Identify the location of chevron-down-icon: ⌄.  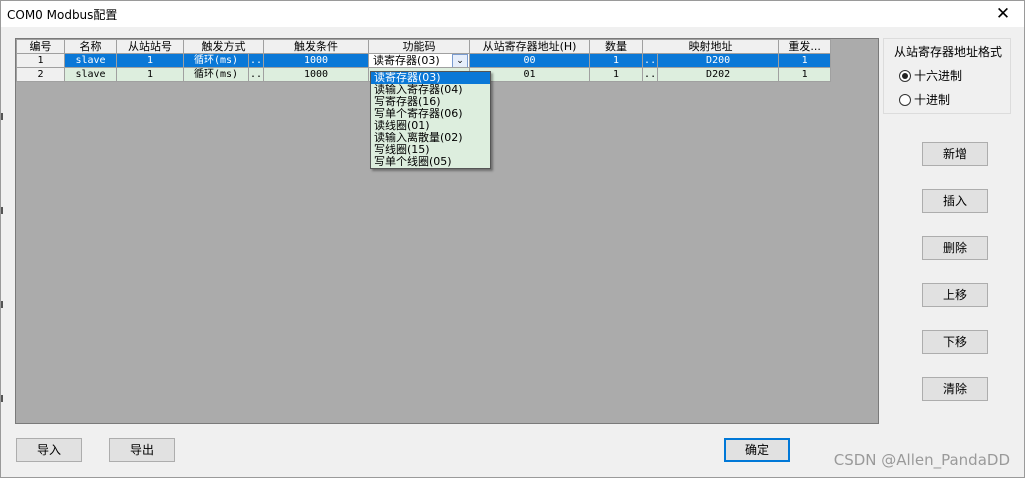
(460, 60).